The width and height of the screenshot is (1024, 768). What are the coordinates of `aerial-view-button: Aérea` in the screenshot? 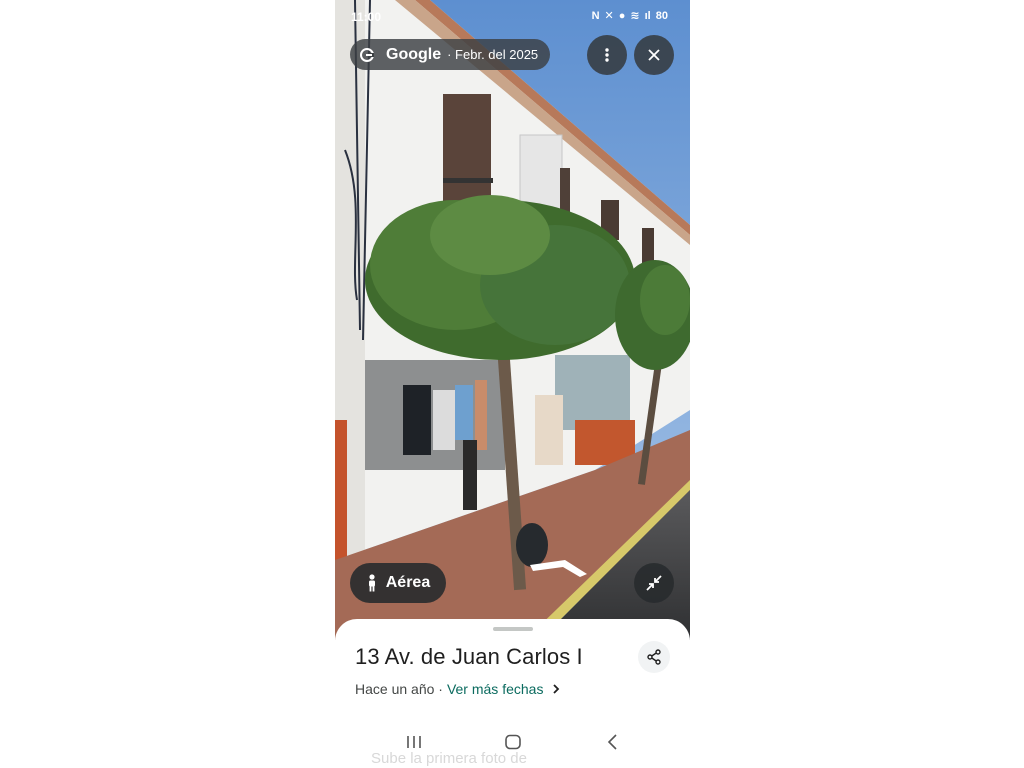 It's located at (398, 583).